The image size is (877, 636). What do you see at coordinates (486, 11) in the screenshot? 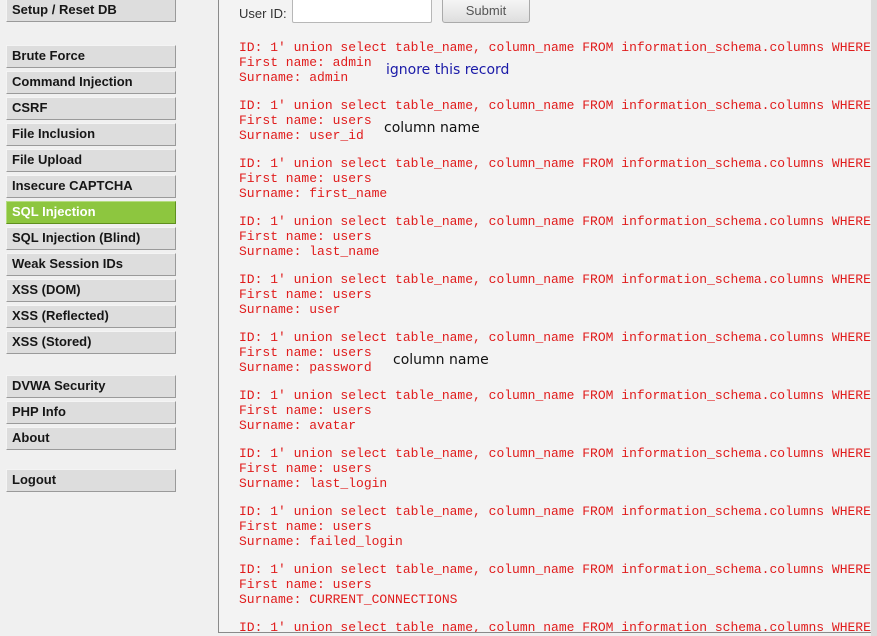
I see `submit-button: Submit` at bounding box center [486, 11].